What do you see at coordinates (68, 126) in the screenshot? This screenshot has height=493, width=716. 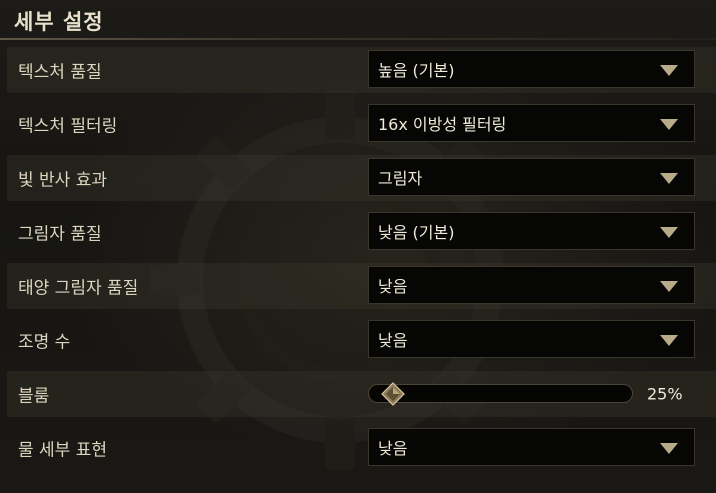 I see `setting-label: 텍스처 필터링` at bounding box center [68, 126].